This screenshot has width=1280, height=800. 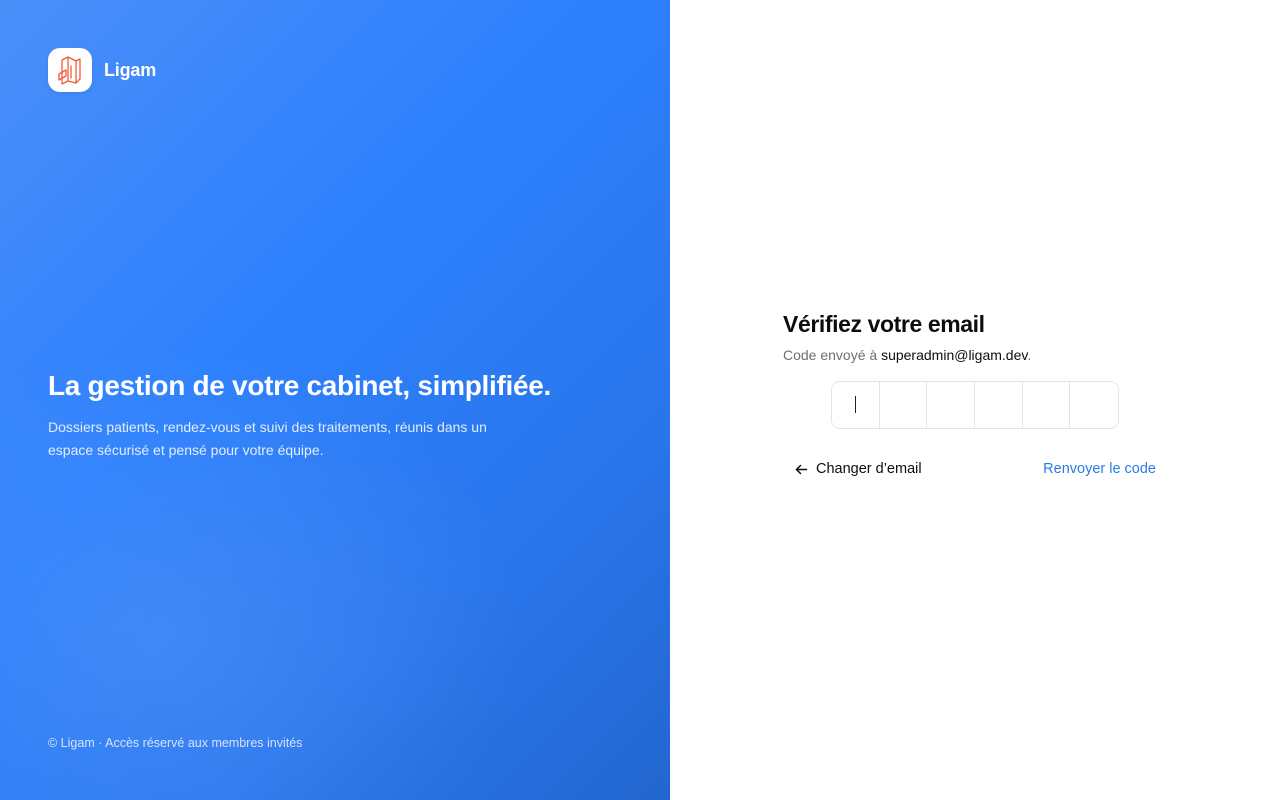 I want to click on page-title: Vérifiez votre email, so click(x=884, y=324).